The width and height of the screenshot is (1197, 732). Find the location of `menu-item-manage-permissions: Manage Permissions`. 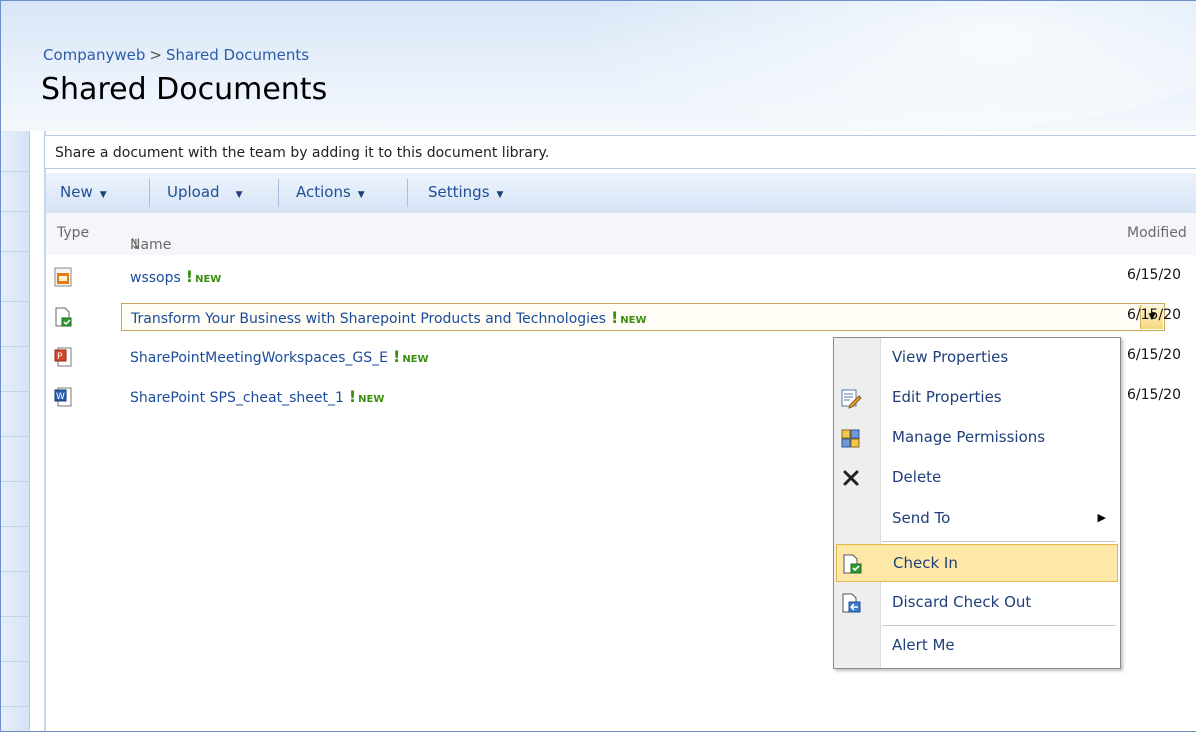

menu-item-manage-permissions: Manage Permissions is located at coordinates (977, 438).